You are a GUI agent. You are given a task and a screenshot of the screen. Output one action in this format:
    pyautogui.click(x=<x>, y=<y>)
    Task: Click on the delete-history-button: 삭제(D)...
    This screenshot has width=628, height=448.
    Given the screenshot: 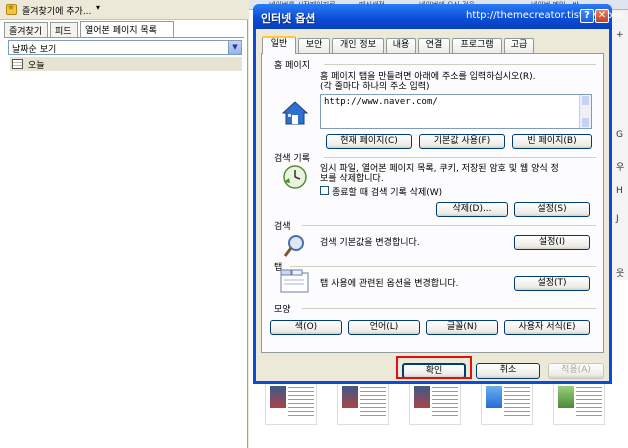 What is the action you would take?
    pyautogui.click(x=472, y=209)
    